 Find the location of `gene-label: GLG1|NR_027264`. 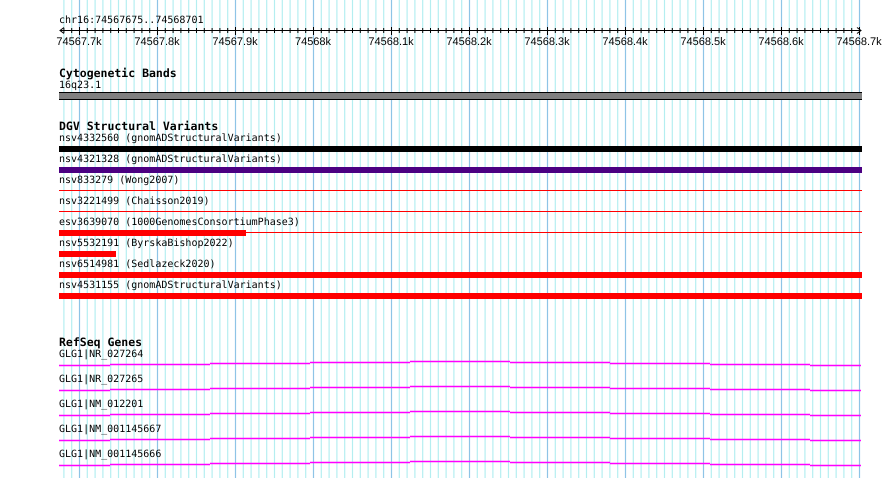

gene-label: GLG1|NR_027264 is located at coordinates (101, 354).